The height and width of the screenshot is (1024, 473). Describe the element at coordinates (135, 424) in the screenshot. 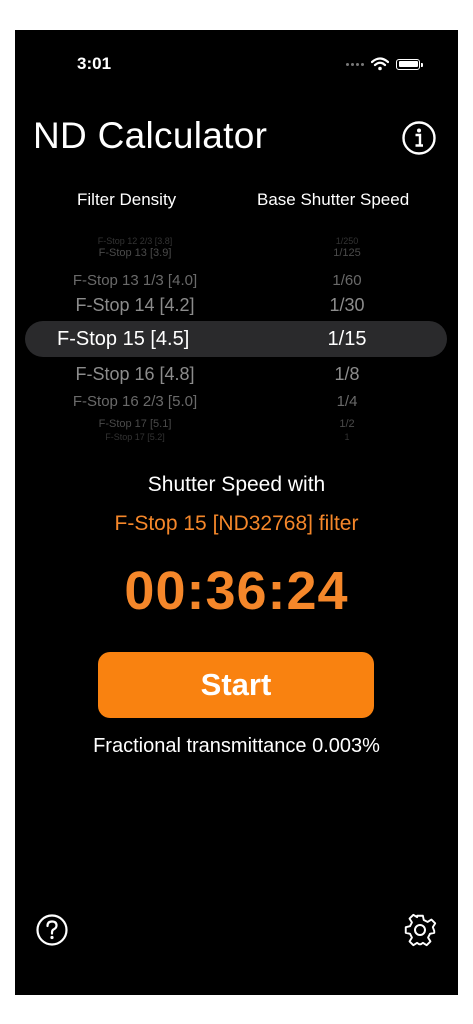

I see `picker-density-value: F-Stop 17 [5.1]` at that location.